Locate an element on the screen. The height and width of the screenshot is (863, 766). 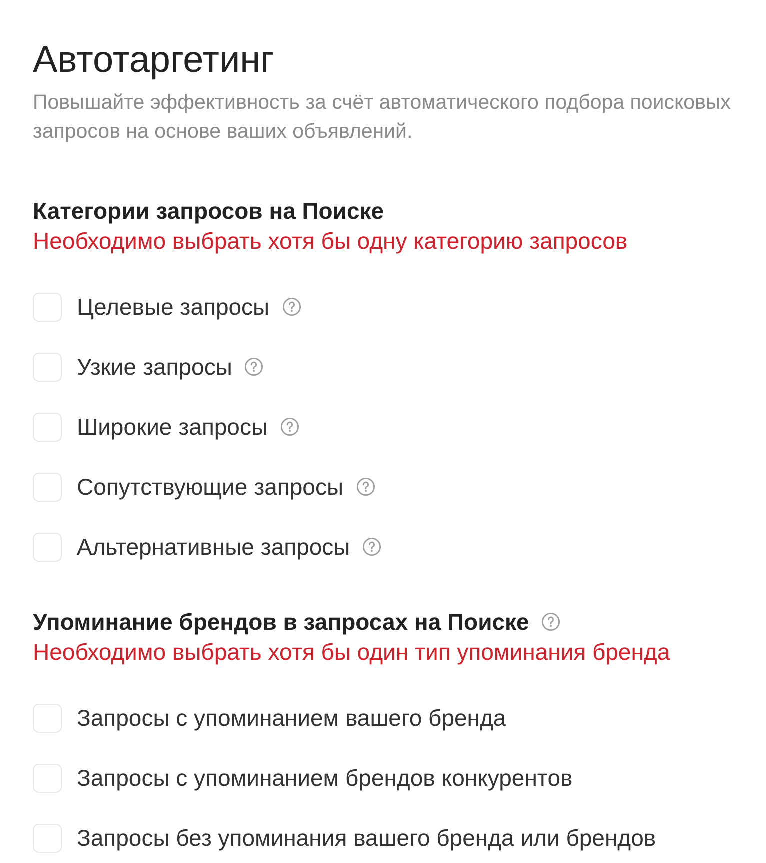
checkbox-label: Узкие запросы is located at coordinates (154, 367).